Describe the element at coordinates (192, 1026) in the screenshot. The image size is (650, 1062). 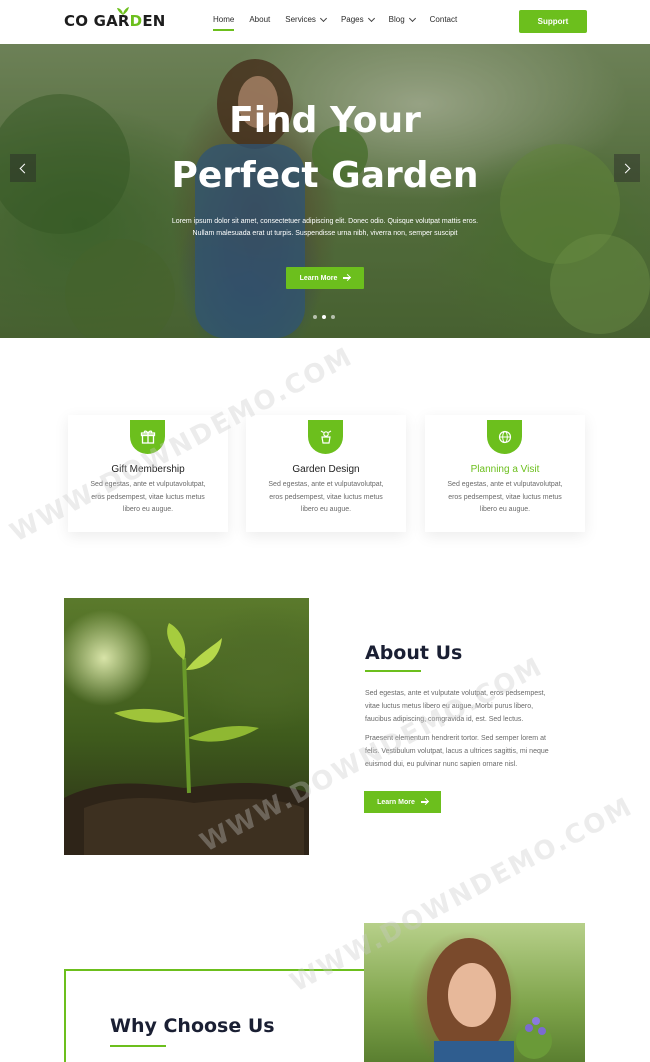
I see `why-choose-title: Why Choose Us` at that location.